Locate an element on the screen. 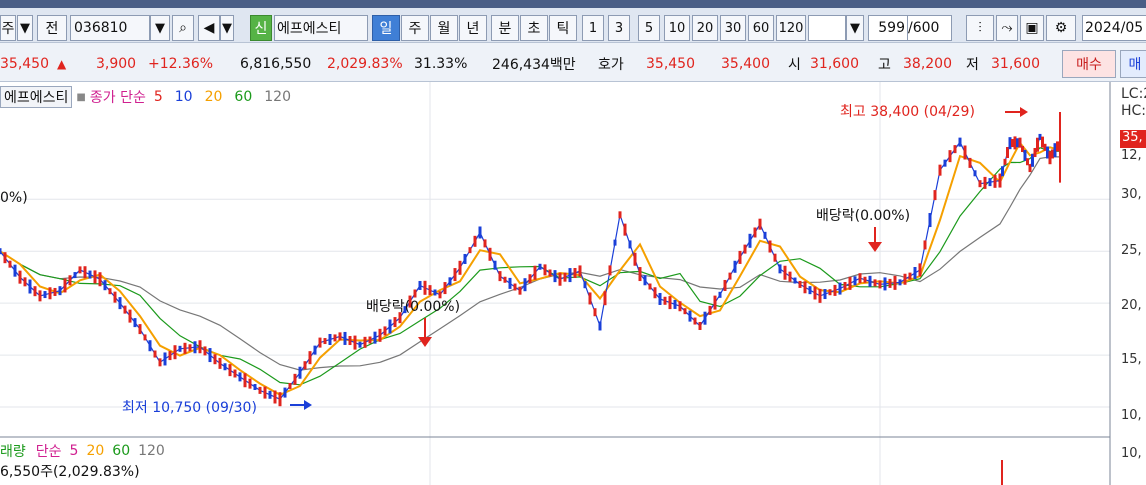 The width and height of the screenshot is (1146, 485). period-tab-day: 일 is located at coordinates (386, 28).